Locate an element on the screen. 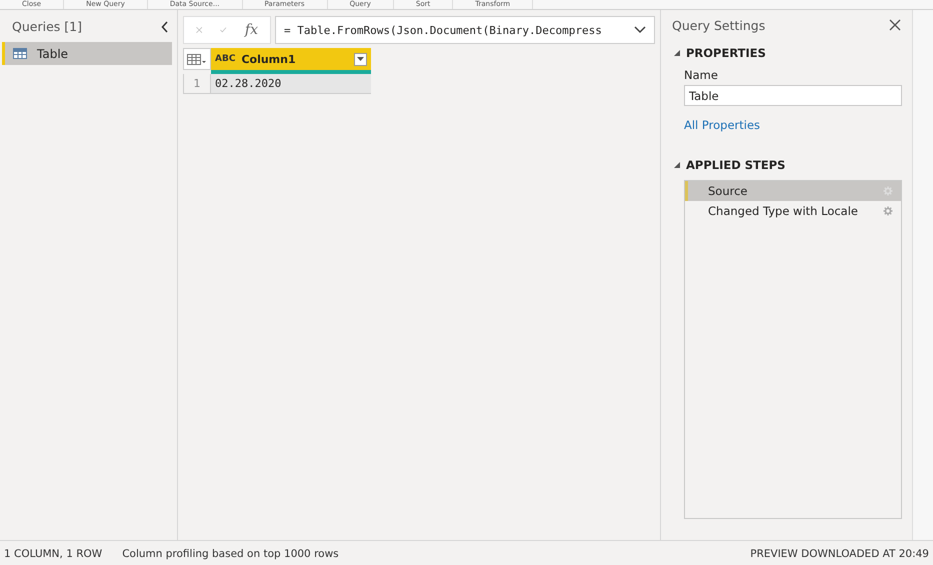 This screenshot has height=565, width=933. table-dropdown-icon is located at coordinates (197, 59).